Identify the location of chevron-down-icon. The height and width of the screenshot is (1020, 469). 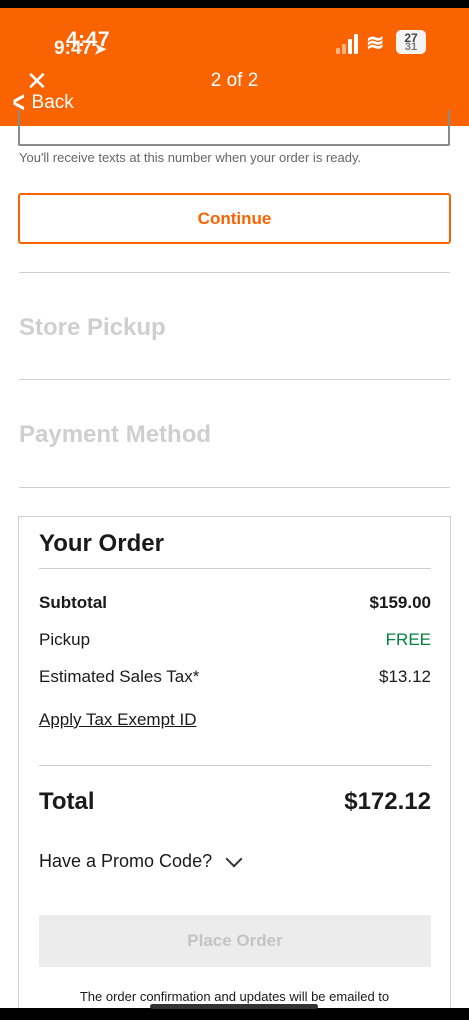
(234, 858).